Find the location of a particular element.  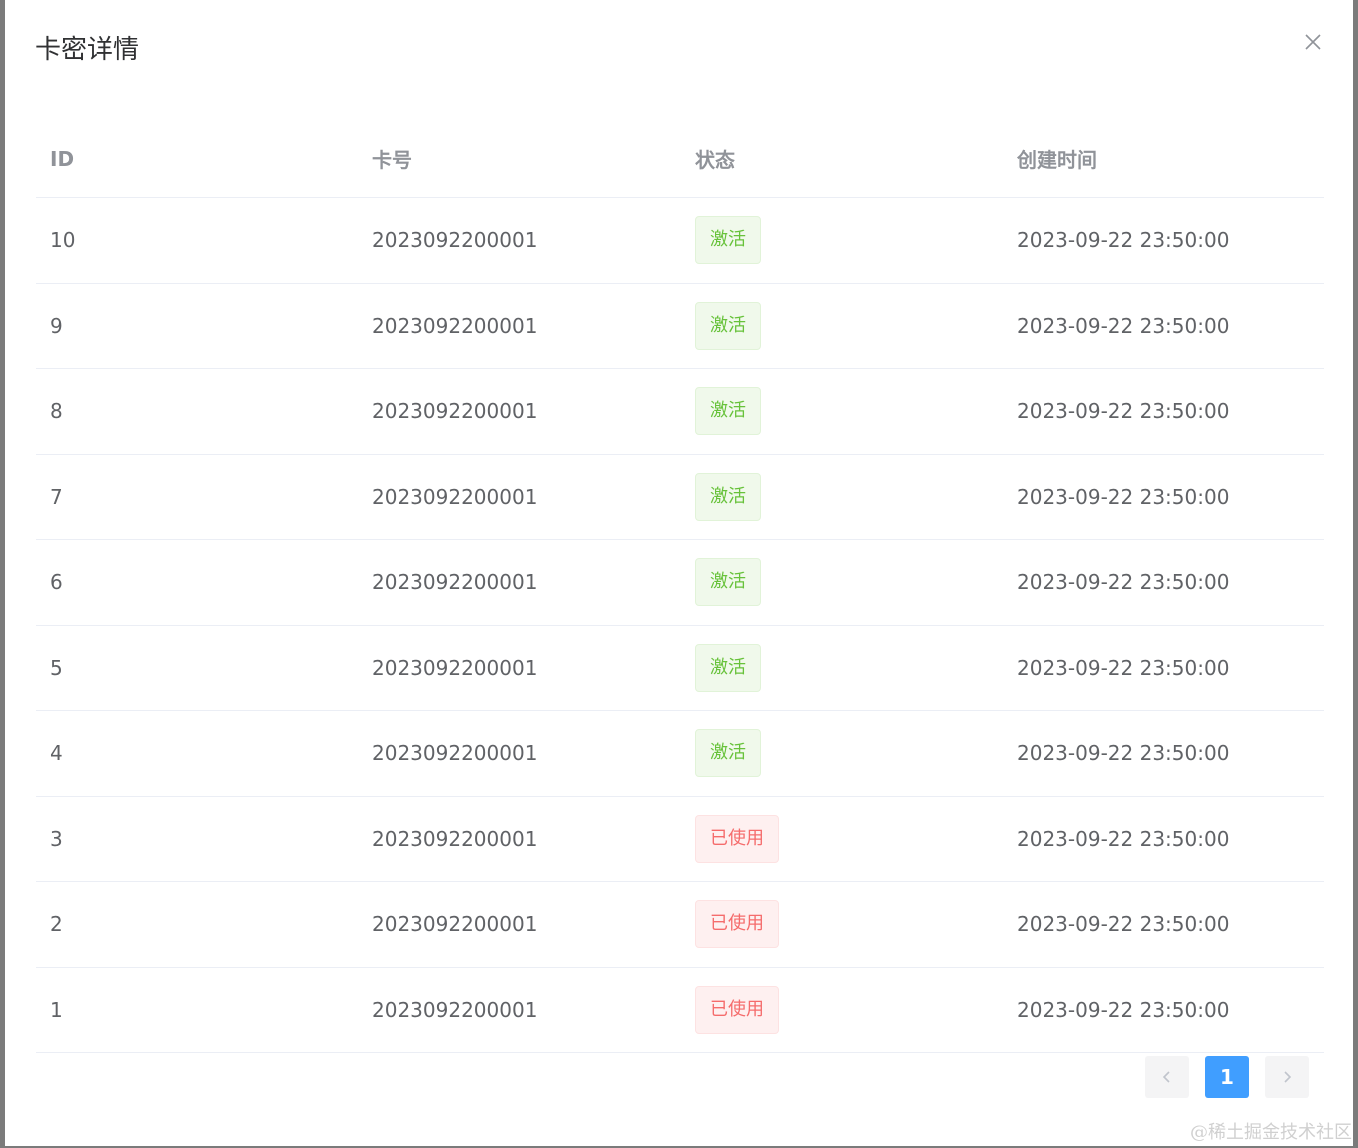

table-row: 8 2023092200001 激活 2023-09-22 23:50:00 is located at coordinates (680, 412).